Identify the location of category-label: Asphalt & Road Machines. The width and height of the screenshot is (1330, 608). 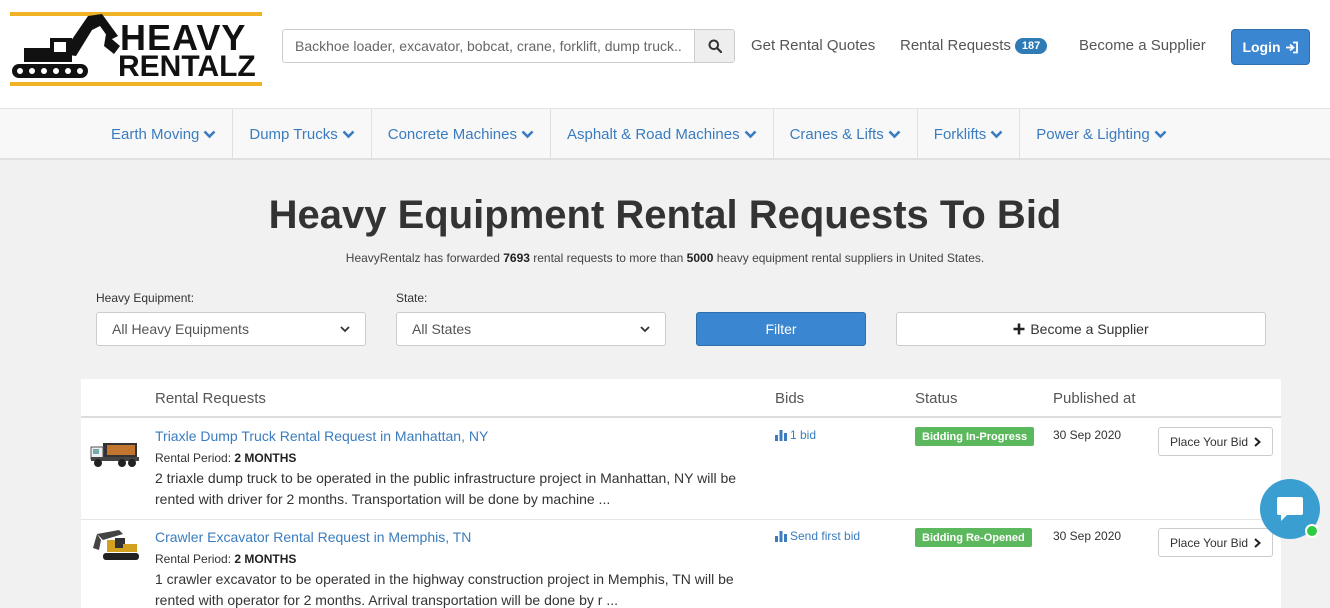
(653, 134).